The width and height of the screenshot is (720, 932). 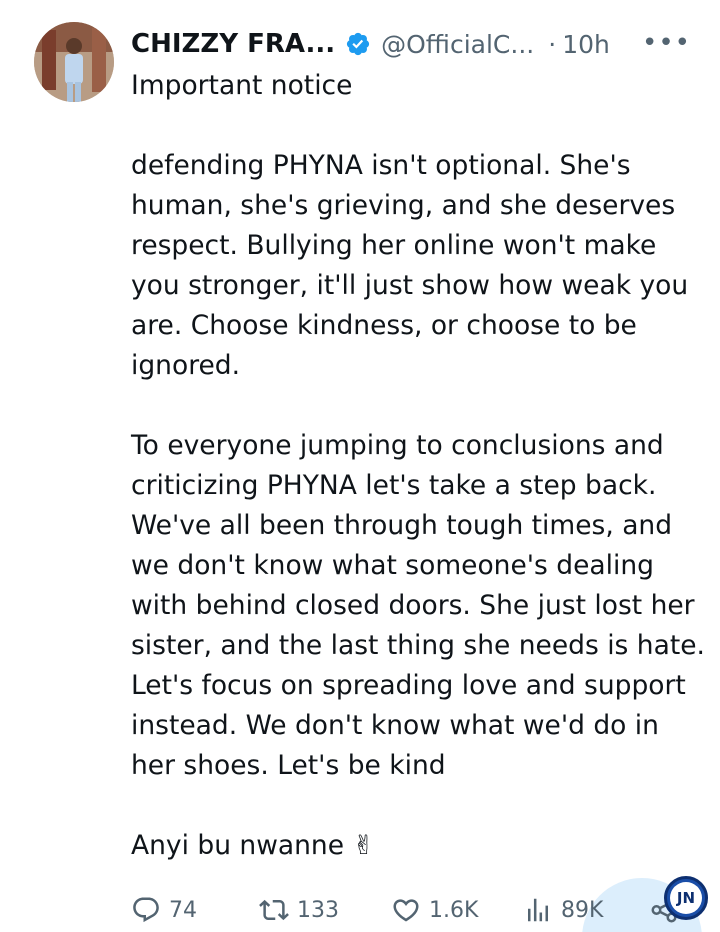 I want to click on tweet-header: CHIZZY FRA... @OfficialC... · 10h •••, so click(x=411, y=44).